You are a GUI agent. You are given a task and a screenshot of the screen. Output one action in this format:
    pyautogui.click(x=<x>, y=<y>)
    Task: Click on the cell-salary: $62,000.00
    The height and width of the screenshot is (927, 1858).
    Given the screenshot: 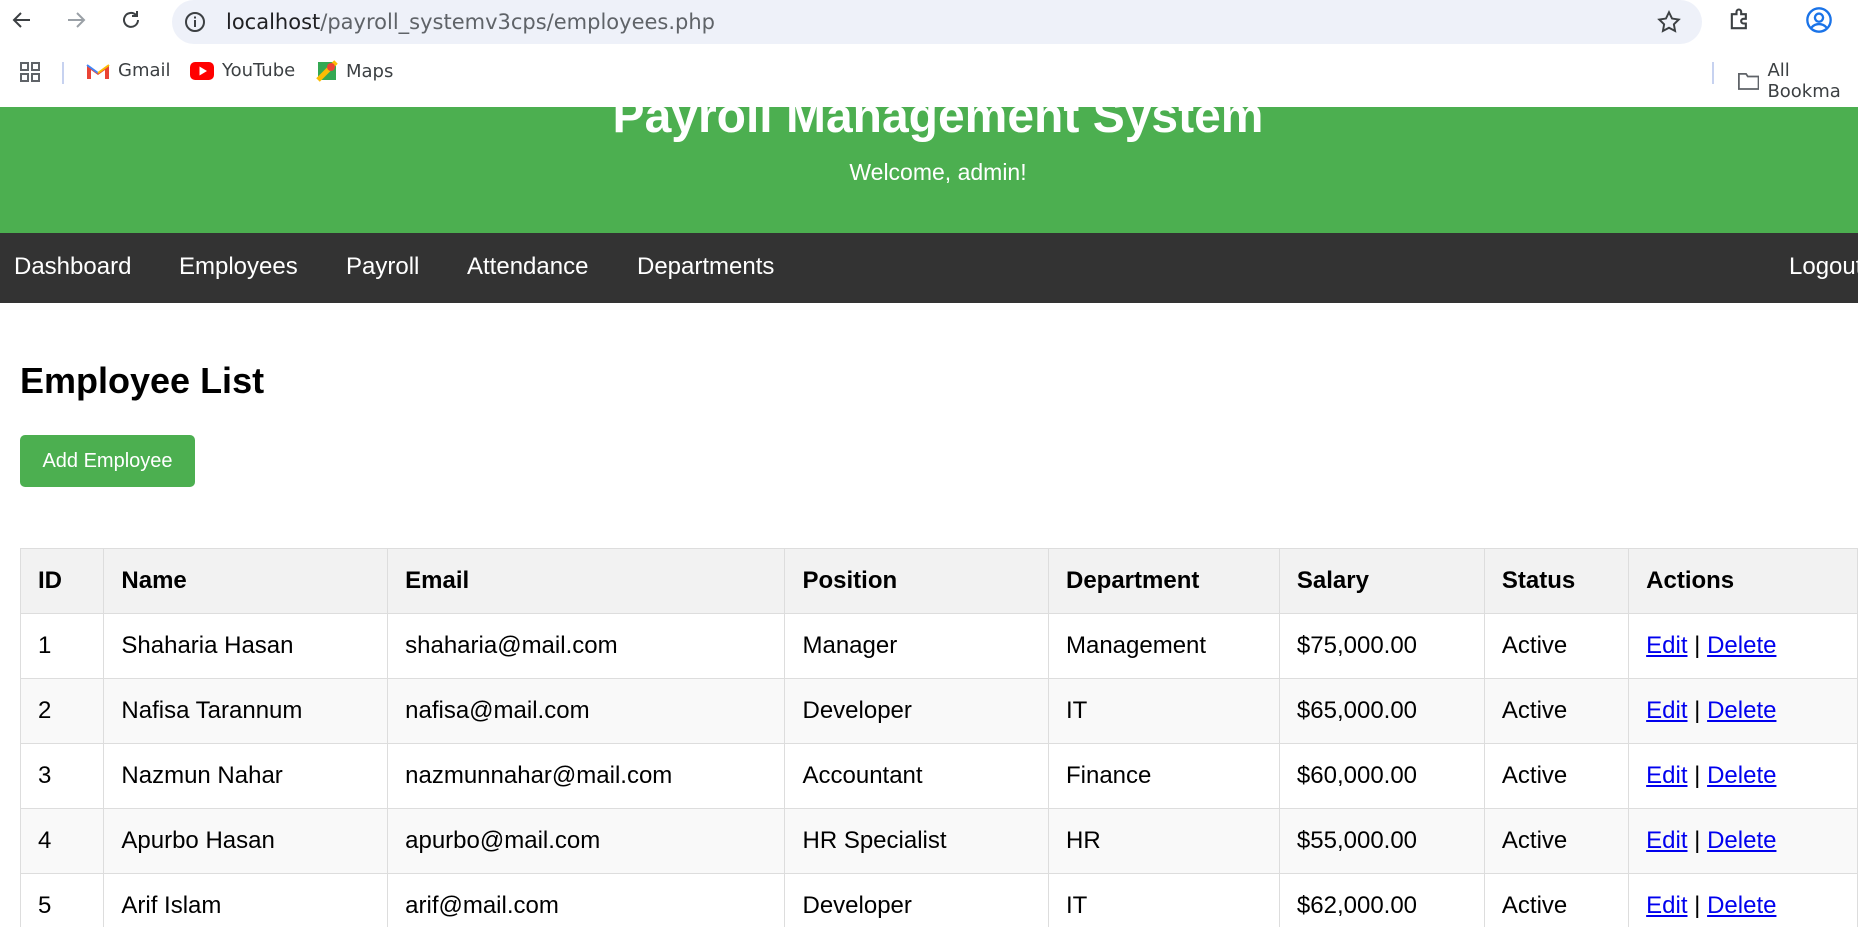 What is the action you would take?
    pyautogui.click(x=1381, y=900)
    